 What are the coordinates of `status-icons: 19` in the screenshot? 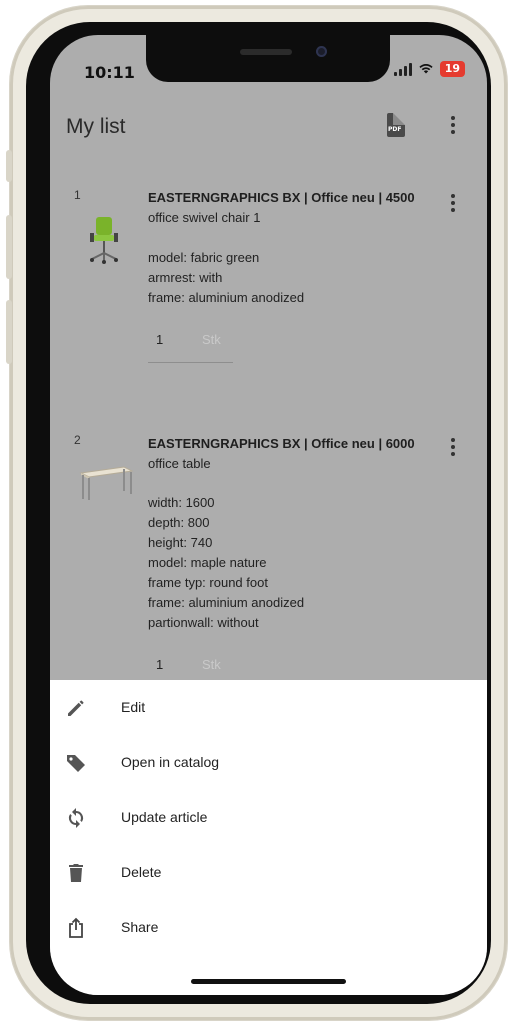 It's located at (429, 69).